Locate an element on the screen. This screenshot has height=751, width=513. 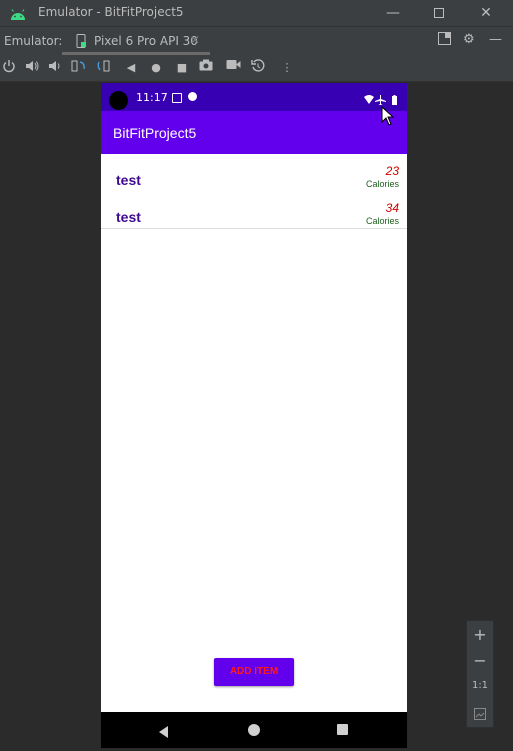
minimize-button: — is located at coordinates (393, 13).